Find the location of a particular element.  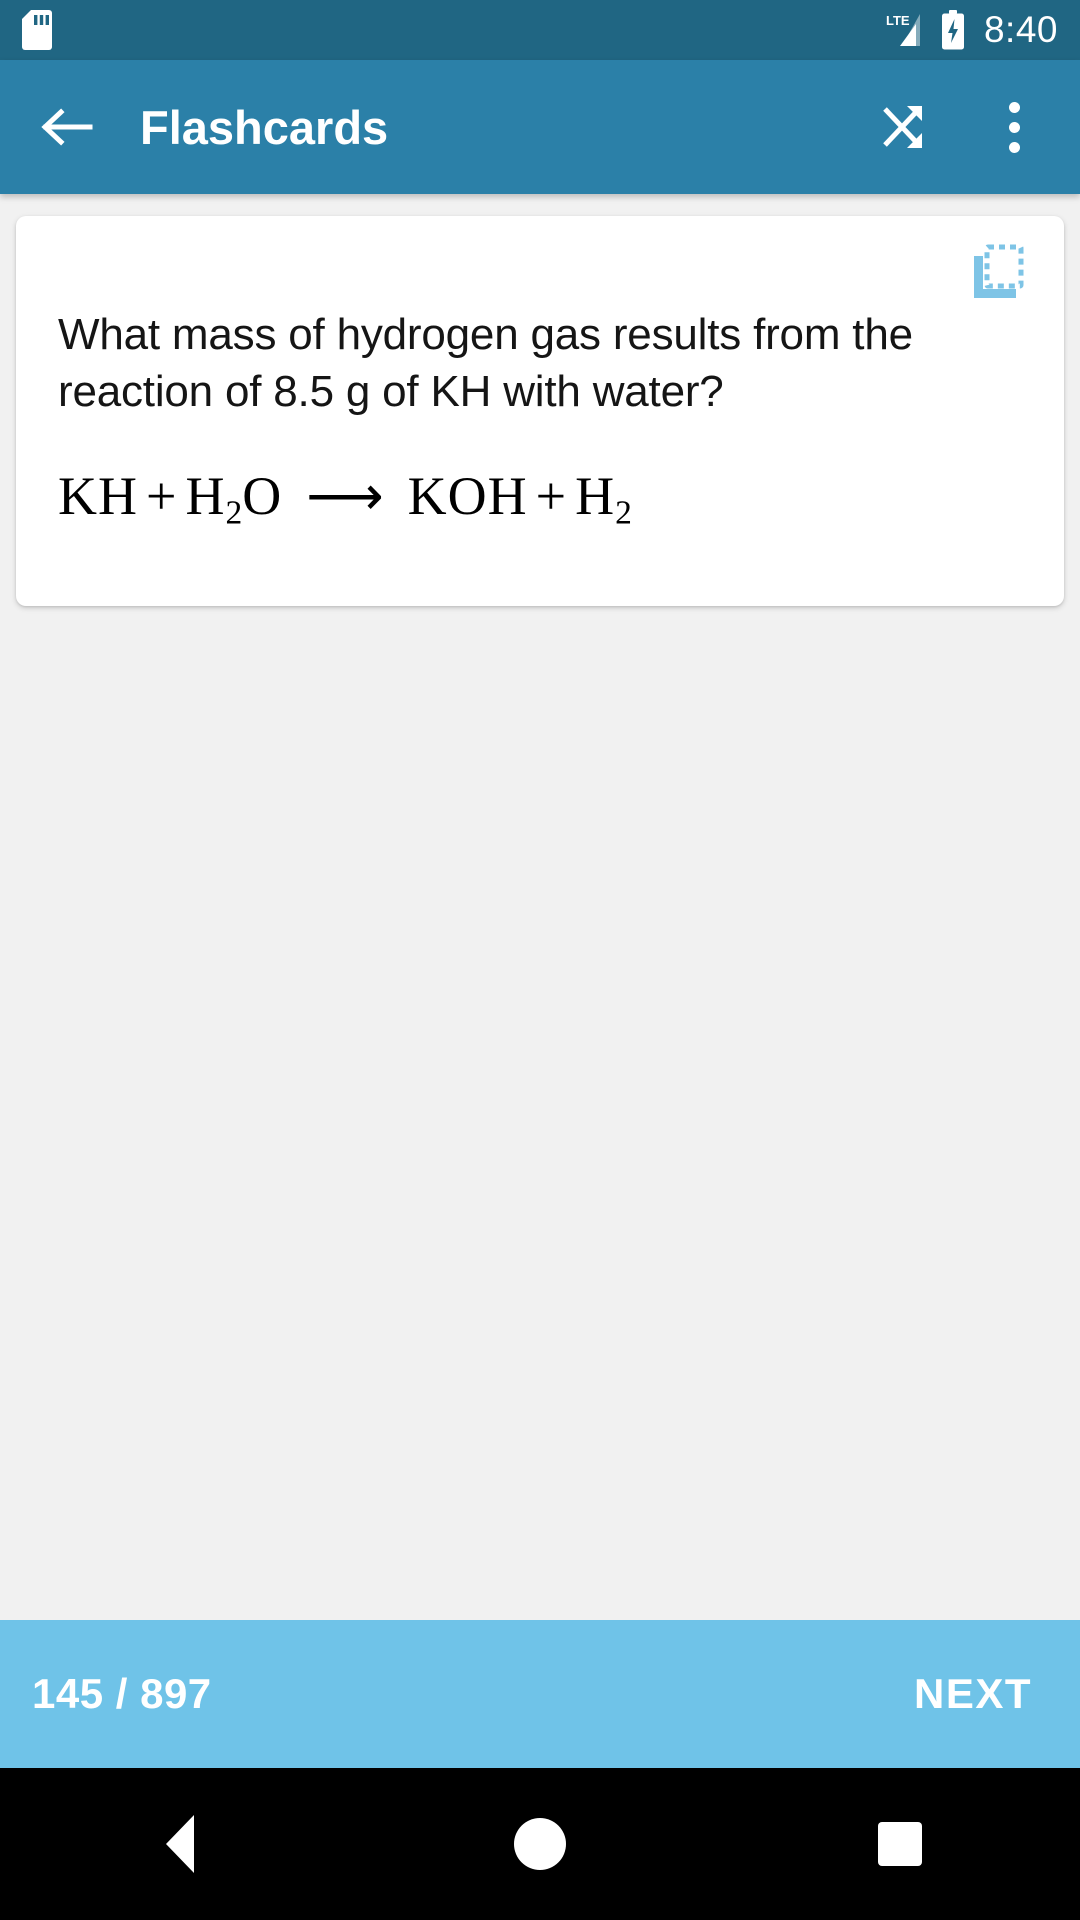

equation-reactant-2-subscript: 2 is located at coordinates (234, 513).